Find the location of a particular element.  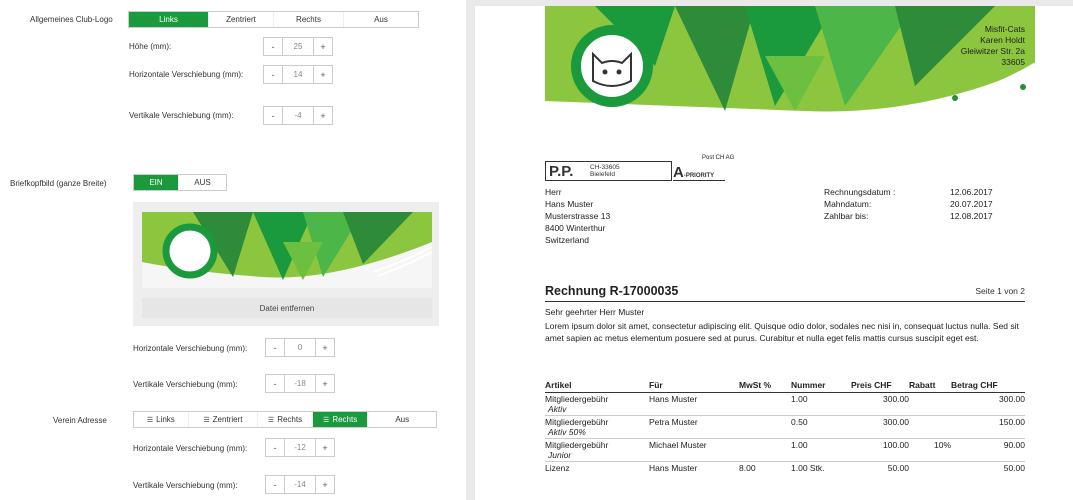

address-option-zentriert: ☰ Zentriert is located at coordinates (224, 419).